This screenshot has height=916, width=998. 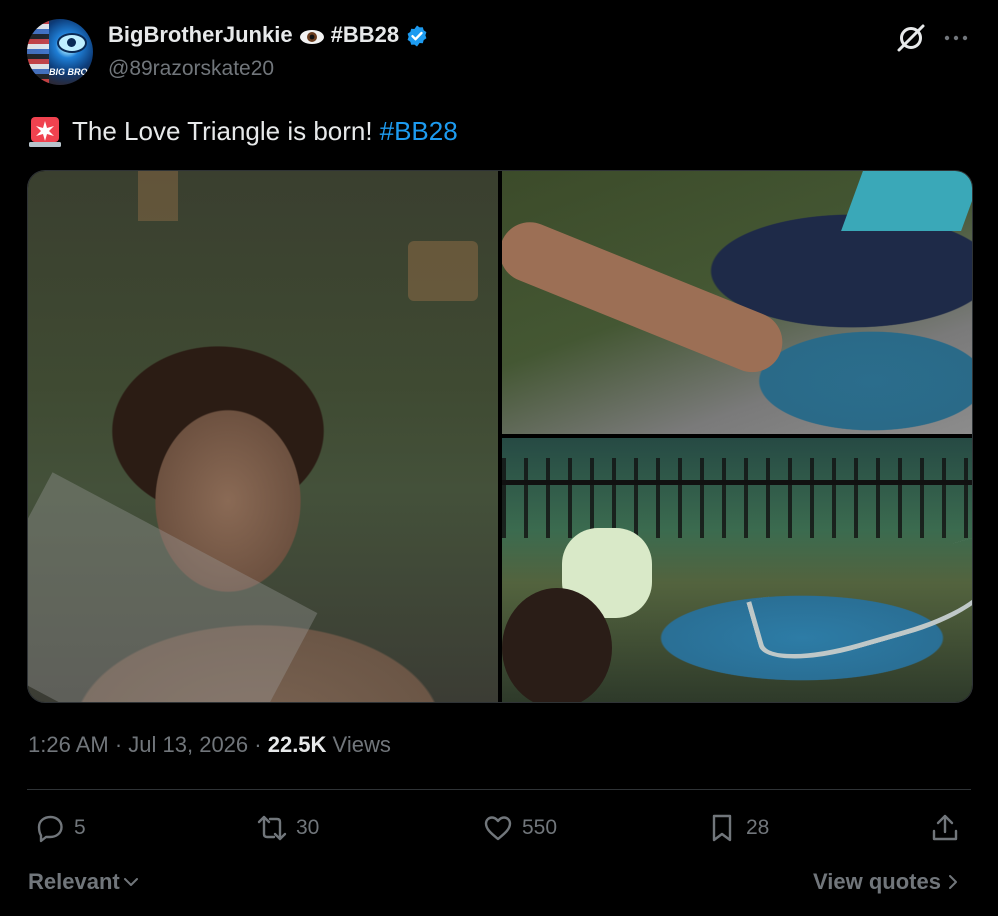 What do you see at coordinates (74, 881) in the screenshot?
I see `reply-sort-label: Relevant` at bounding box center [74, 881].